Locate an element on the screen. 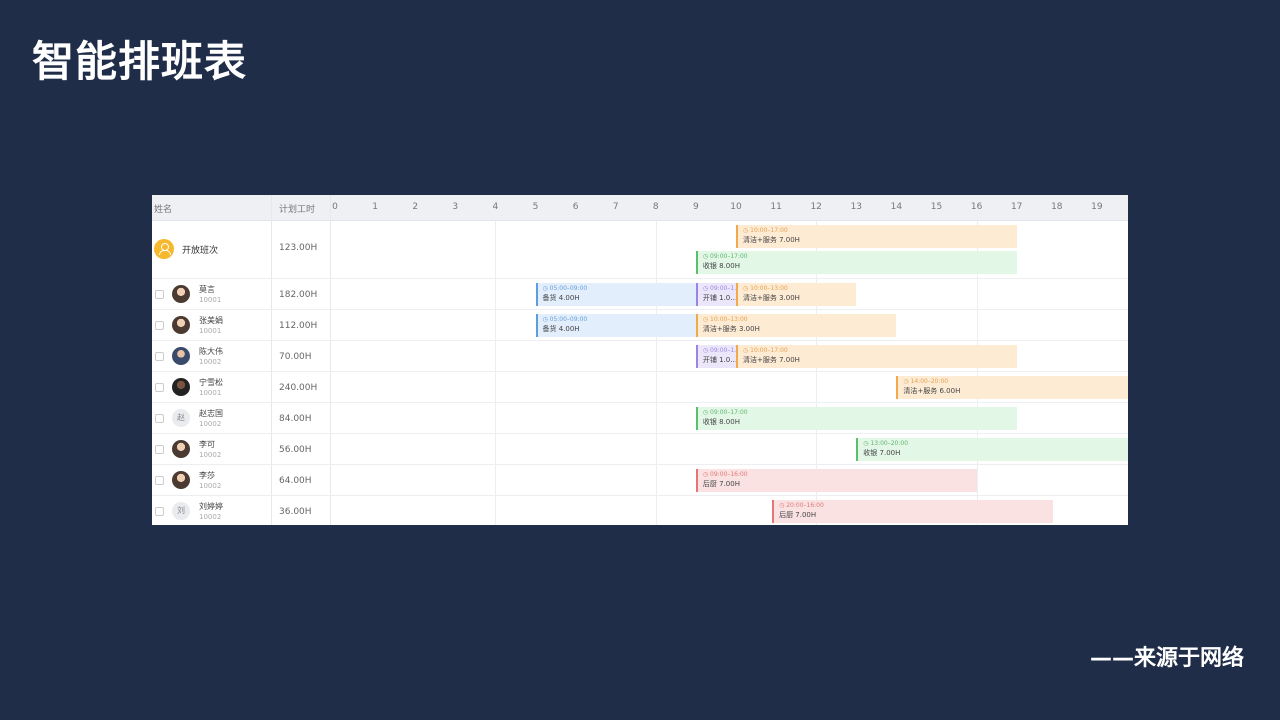 This screenshot has height=720, width=1280. shift-label: 后厨 7.00H is located at coordinates (798, 515).